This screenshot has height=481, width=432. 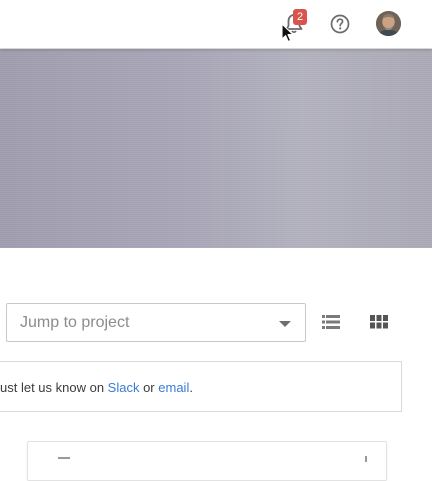 What do you see at coordinates (149, 387) in the screenshot?
I see `notice-middle: or` at bounding box center [149, 387].